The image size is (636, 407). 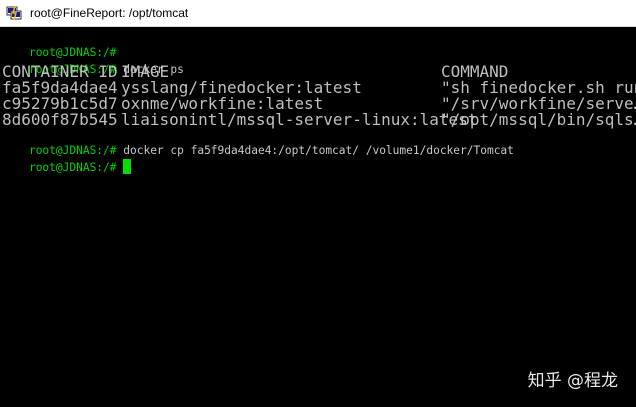 What do you see at coordinates (538, 120) in the screenshot?
I see `container-command: "/opt/mssql/bin/sqls…"` at bounding box center [538, 120].